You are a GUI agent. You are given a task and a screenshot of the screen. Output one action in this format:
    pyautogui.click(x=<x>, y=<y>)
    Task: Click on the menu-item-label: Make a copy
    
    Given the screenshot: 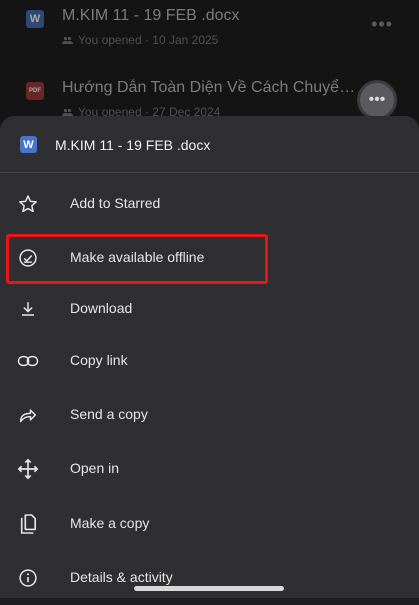 What is the action you would take?
    pyautogui.click(x=110, y=523)
    